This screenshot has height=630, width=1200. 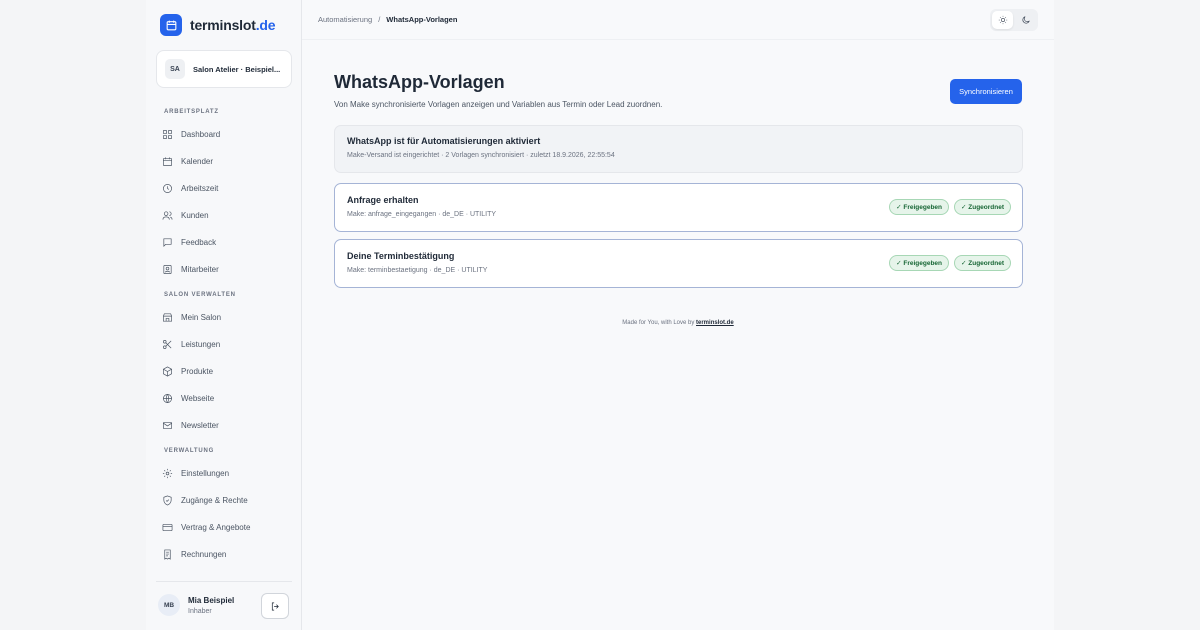 I want to click on sidebar-item-vertrag-angebote: Vertrag & Angebote, so click(x=226, y=527).